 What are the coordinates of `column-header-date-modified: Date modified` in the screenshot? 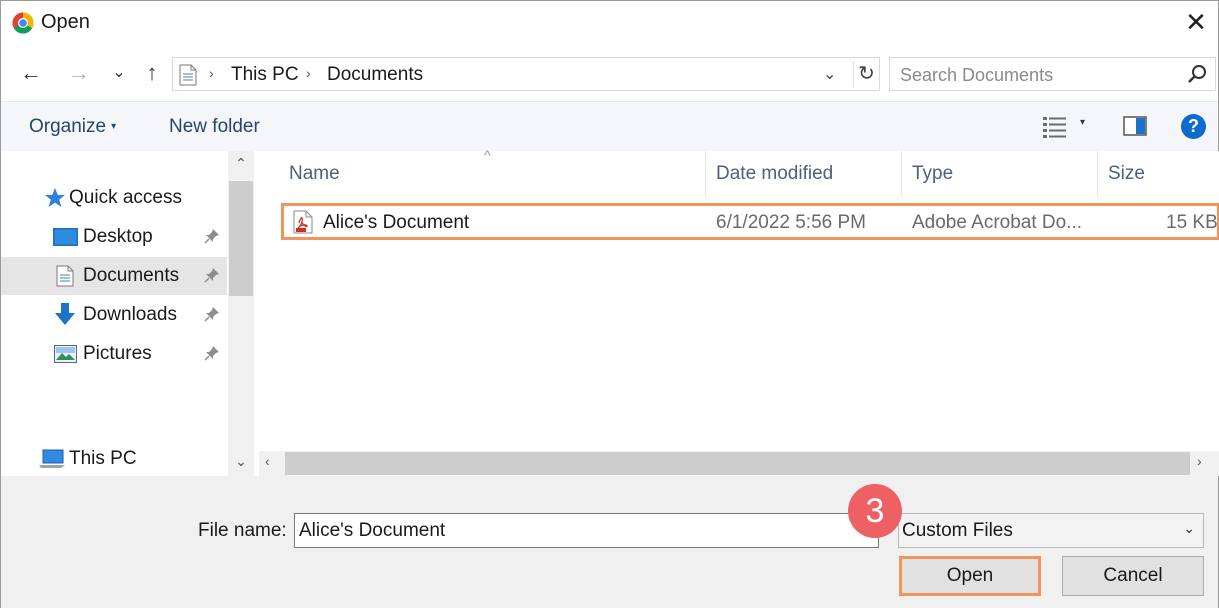 It's located at (804, 174).